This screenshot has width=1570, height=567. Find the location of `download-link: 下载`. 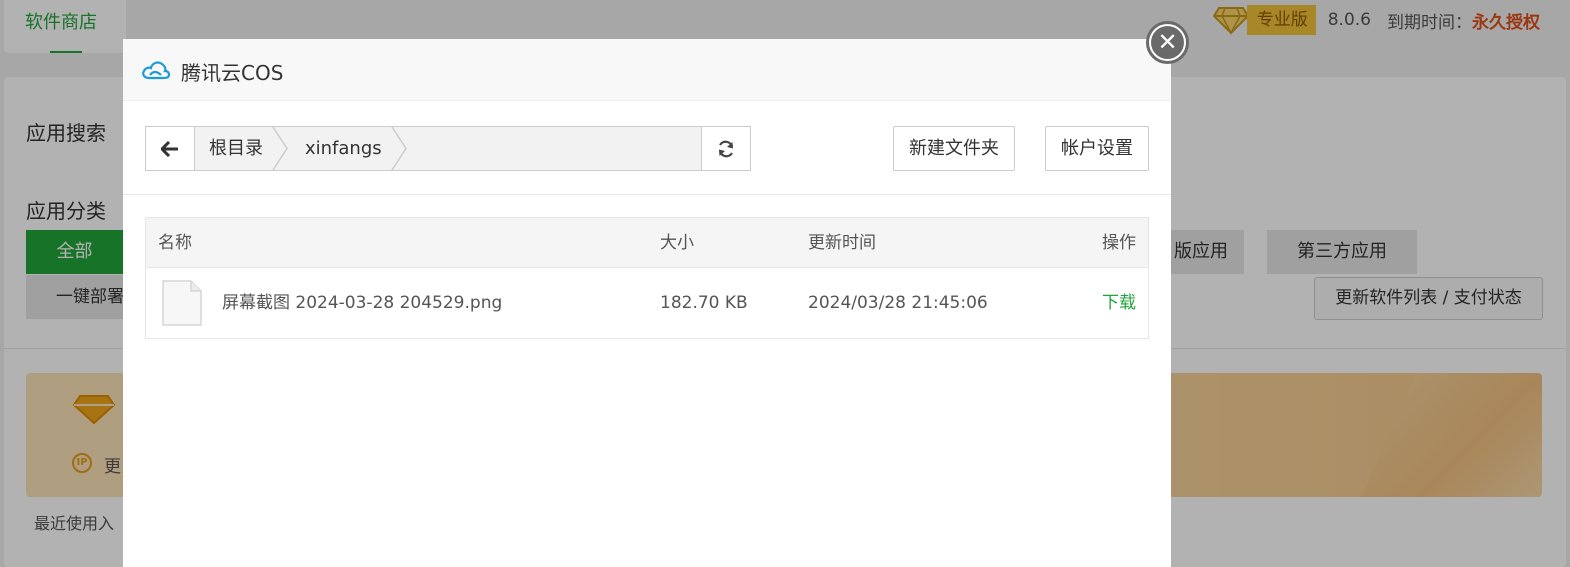

download-link: 下载 is located at coordinates (1119, 303).